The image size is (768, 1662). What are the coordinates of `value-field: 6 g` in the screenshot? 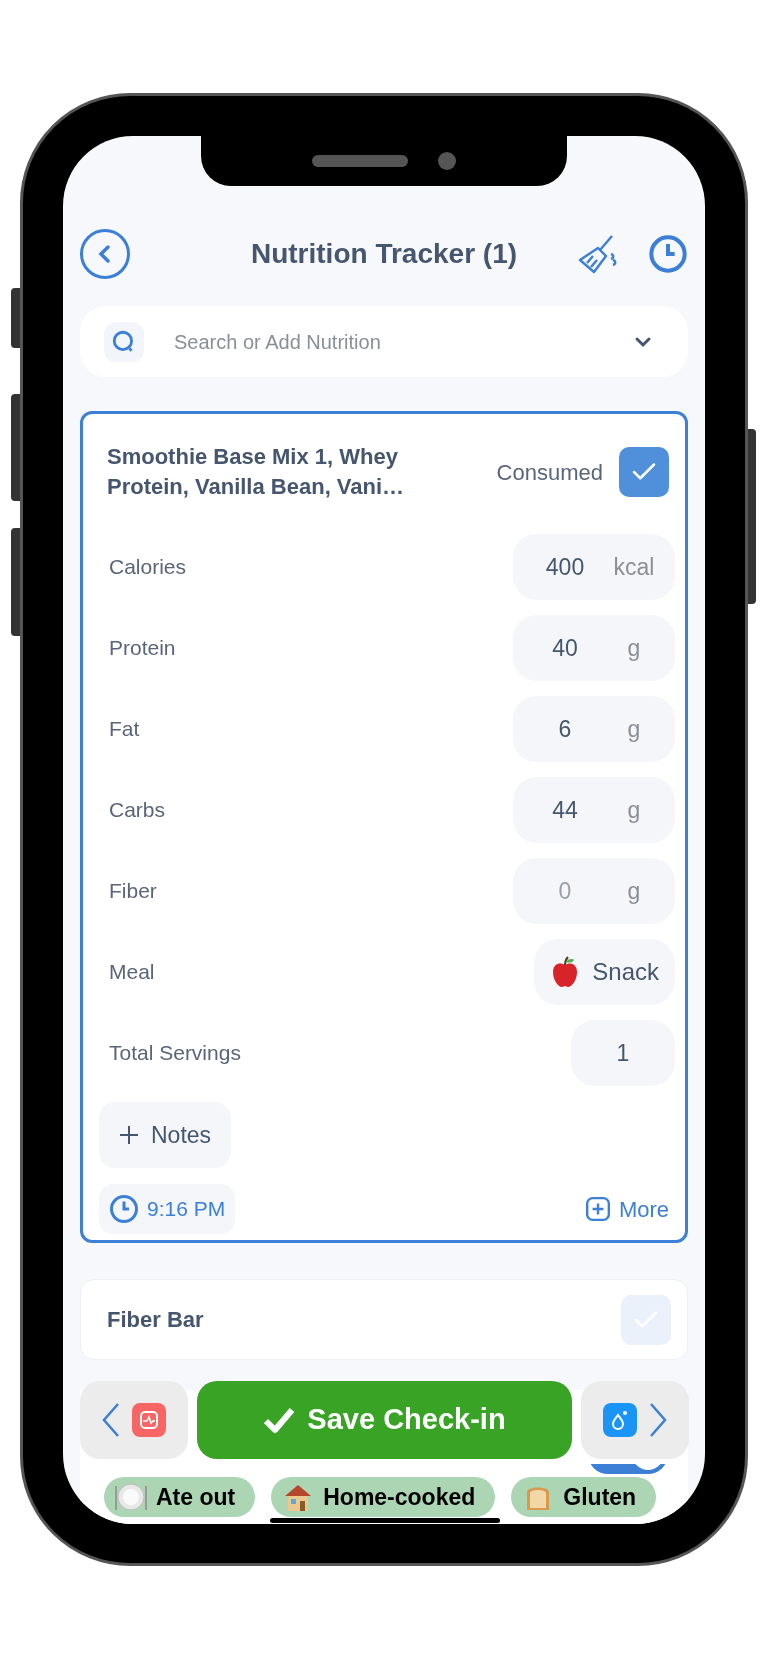 It's located at (594, 729).